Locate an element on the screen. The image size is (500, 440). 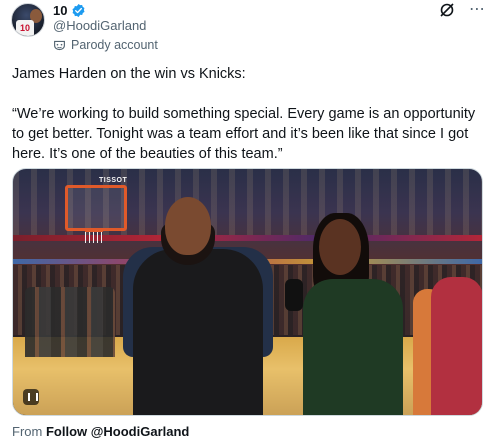
grok-icon is located at coordinates (447, 10).